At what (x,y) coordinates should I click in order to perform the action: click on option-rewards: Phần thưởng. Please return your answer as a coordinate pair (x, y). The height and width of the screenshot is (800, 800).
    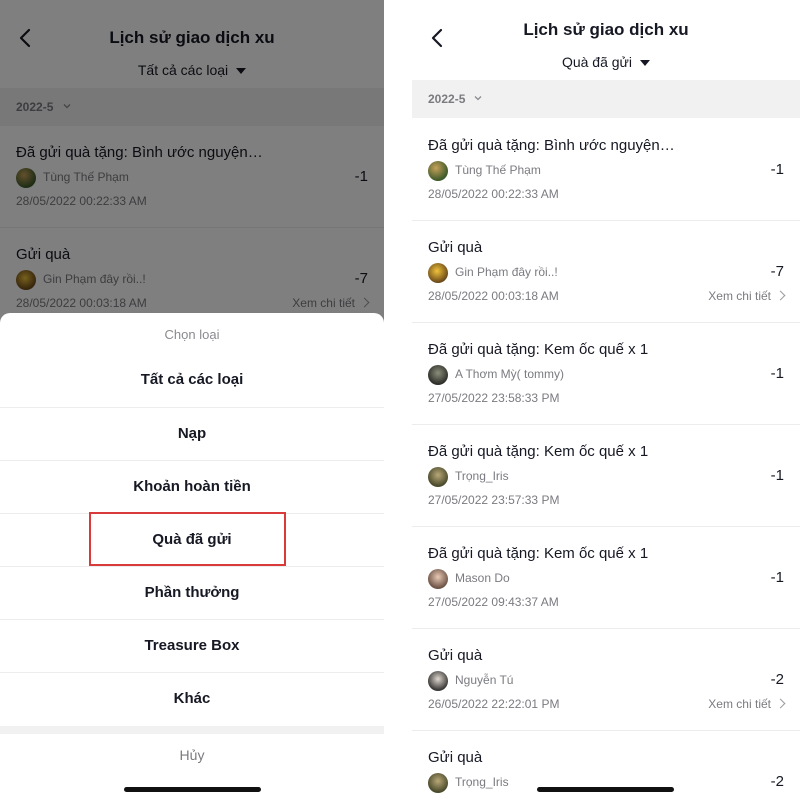
    Looking at the image, I should click on (192, 592).